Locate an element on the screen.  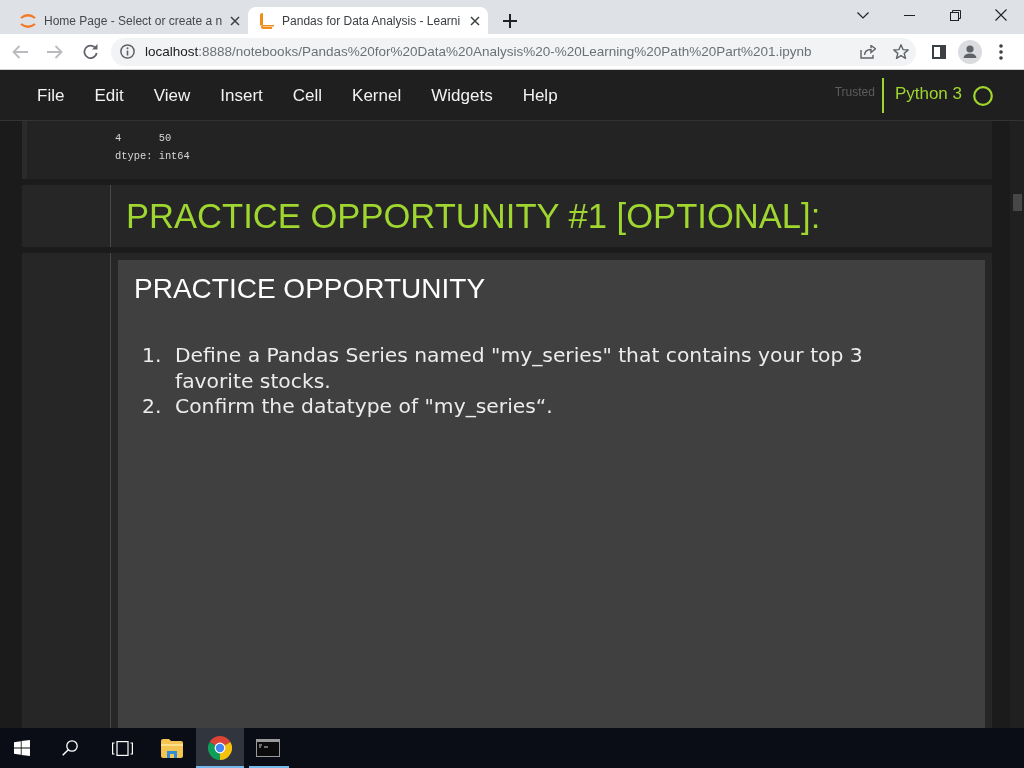
book-icon is located at coordinates (267, 20).